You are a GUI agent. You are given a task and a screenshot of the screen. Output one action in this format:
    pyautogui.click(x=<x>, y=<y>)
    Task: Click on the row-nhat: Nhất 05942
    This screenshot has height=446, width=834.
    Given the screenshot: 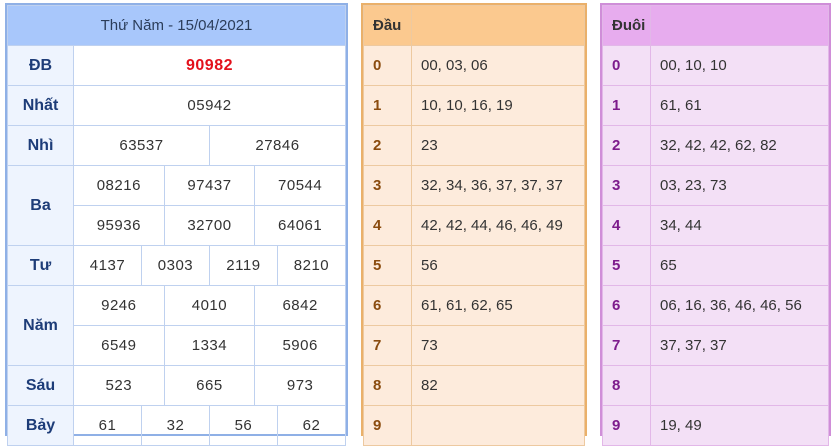 What is the action you would take?
    pyautogui.click(x=176, y=105)
    